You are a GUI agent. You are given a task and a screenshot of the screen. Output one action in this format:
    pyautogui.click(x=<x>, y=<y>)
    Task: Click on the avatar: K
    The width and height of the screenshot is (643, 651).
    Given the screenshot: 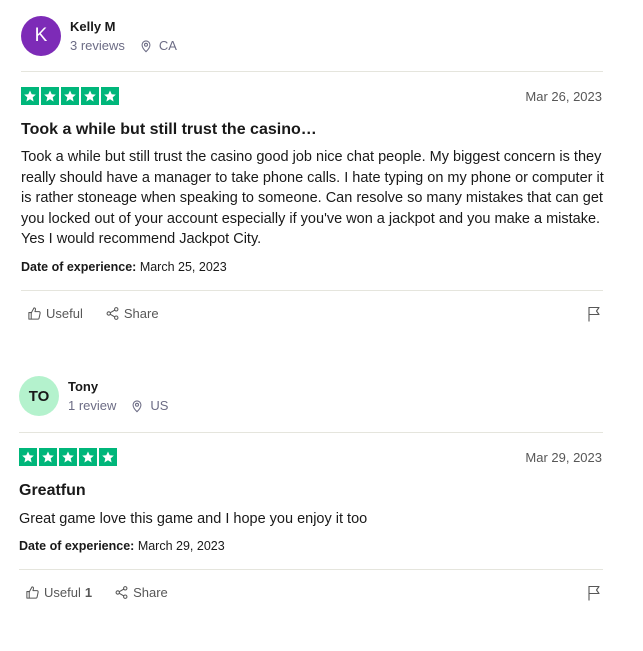 What is the action you would take?
    pyautogui.click(x=41, y=36)
    